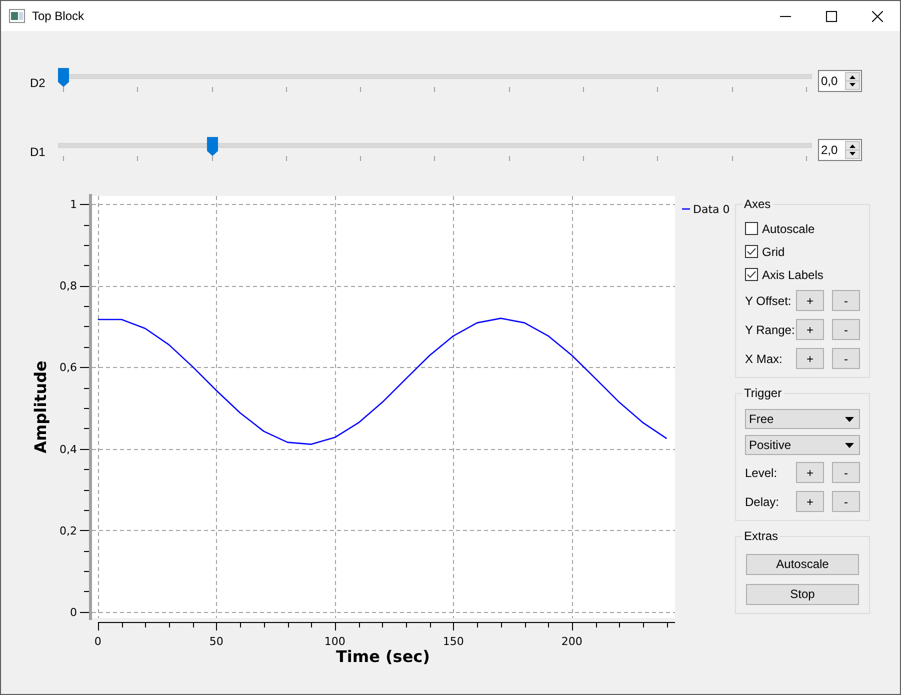 This screenshot has width=901, height=695. What do you see at coordinates (770, 329) in the screenshot?
I see `field-label: Y Range:` at bounding box center [770, 329].